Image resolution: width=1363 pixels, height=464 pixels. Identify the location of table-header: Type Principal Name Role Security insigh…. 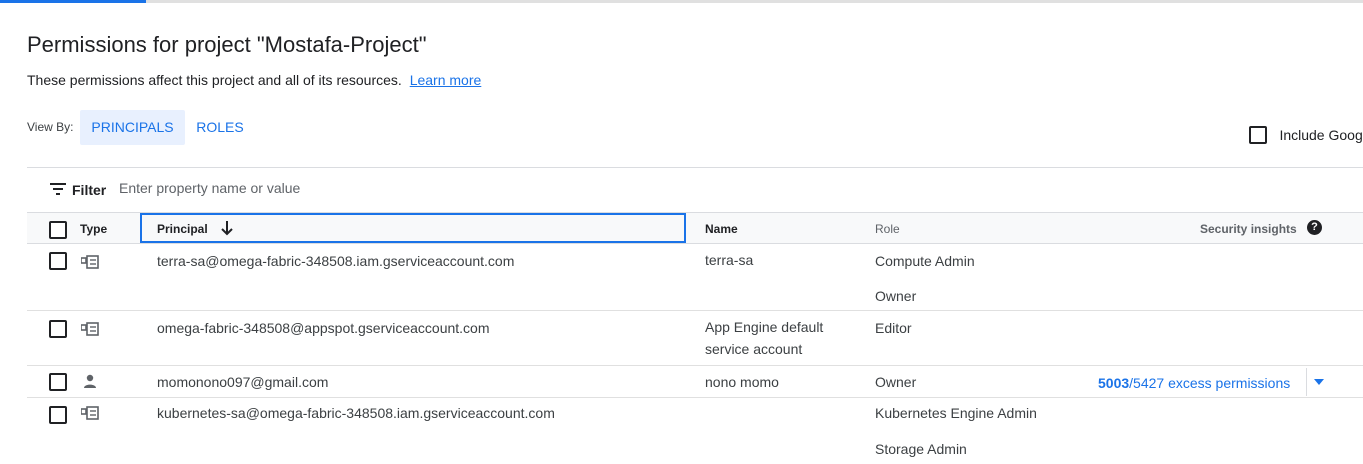
(695, 228).